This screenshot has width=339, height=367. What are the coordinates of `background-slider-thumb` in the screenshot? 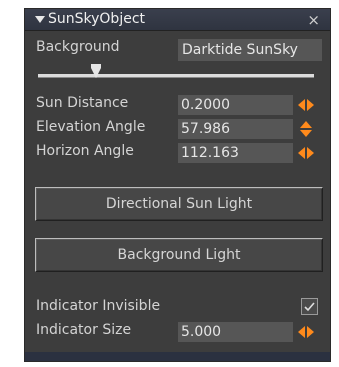 It's located at (96, 71).